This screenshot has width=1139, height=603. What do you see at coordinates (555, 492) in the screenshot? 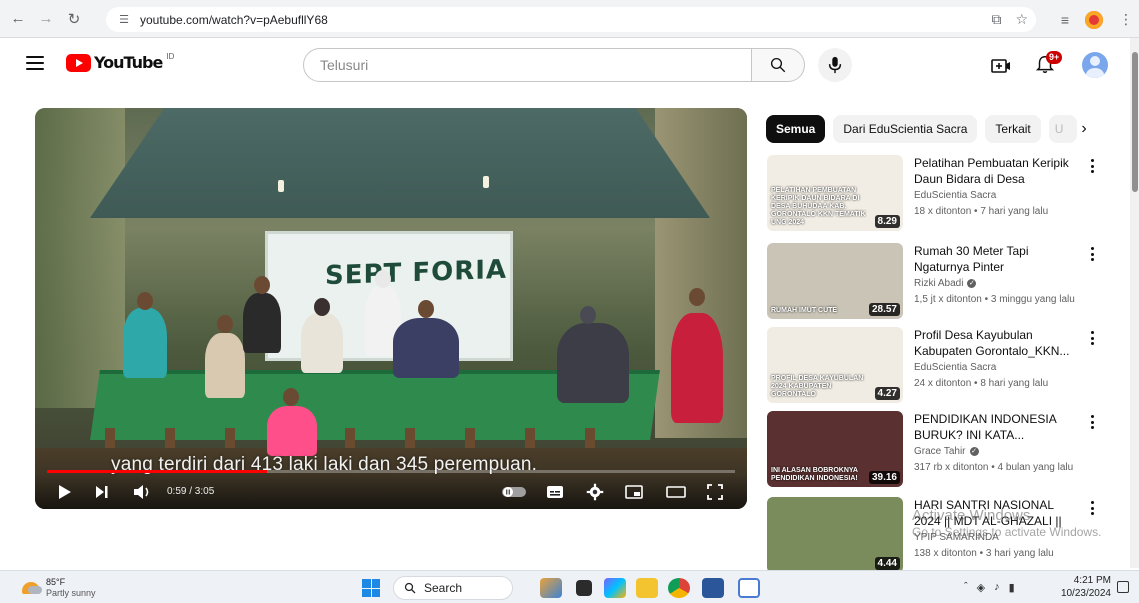
I see `subtitles-icon` at bounding box center [555, 492].